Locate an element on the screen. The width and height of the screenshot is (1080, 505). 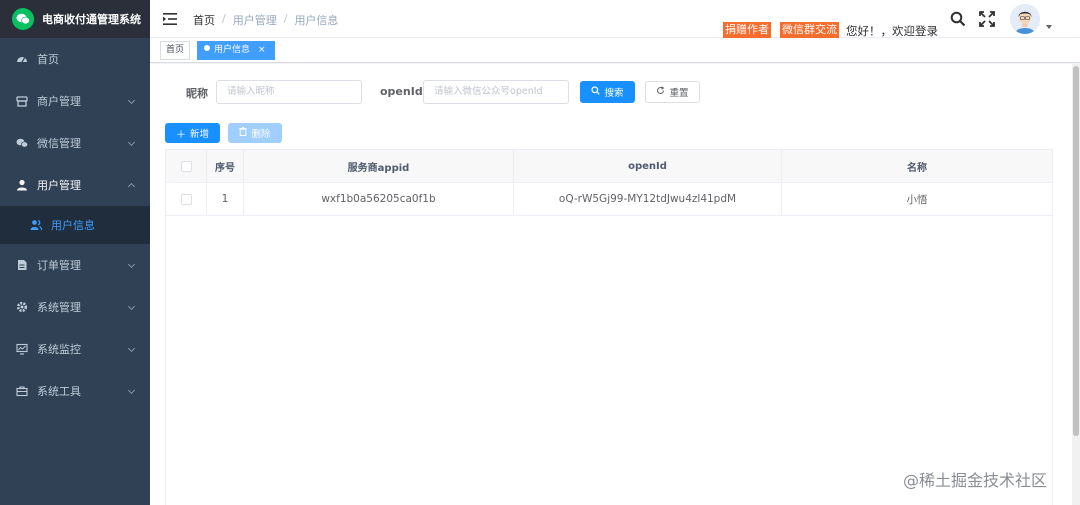
delete-button: 删除 is located at coordinates (255, 133).